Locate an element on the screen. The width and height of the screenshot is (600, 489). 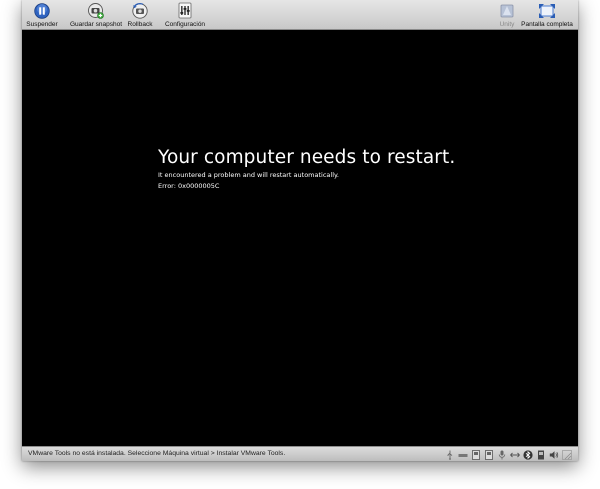
error-code: Error: 0x0000005C is located at coordinates (189, 186).